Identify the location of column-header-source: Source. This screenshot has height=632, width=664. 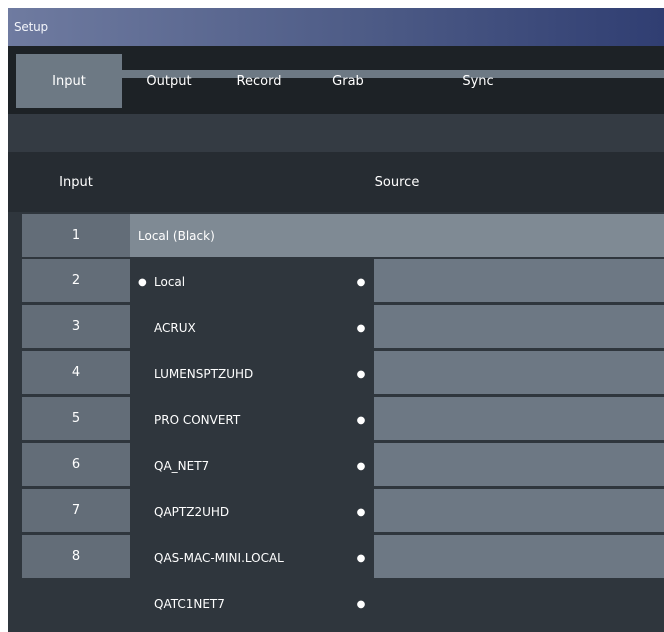
(397, 182).